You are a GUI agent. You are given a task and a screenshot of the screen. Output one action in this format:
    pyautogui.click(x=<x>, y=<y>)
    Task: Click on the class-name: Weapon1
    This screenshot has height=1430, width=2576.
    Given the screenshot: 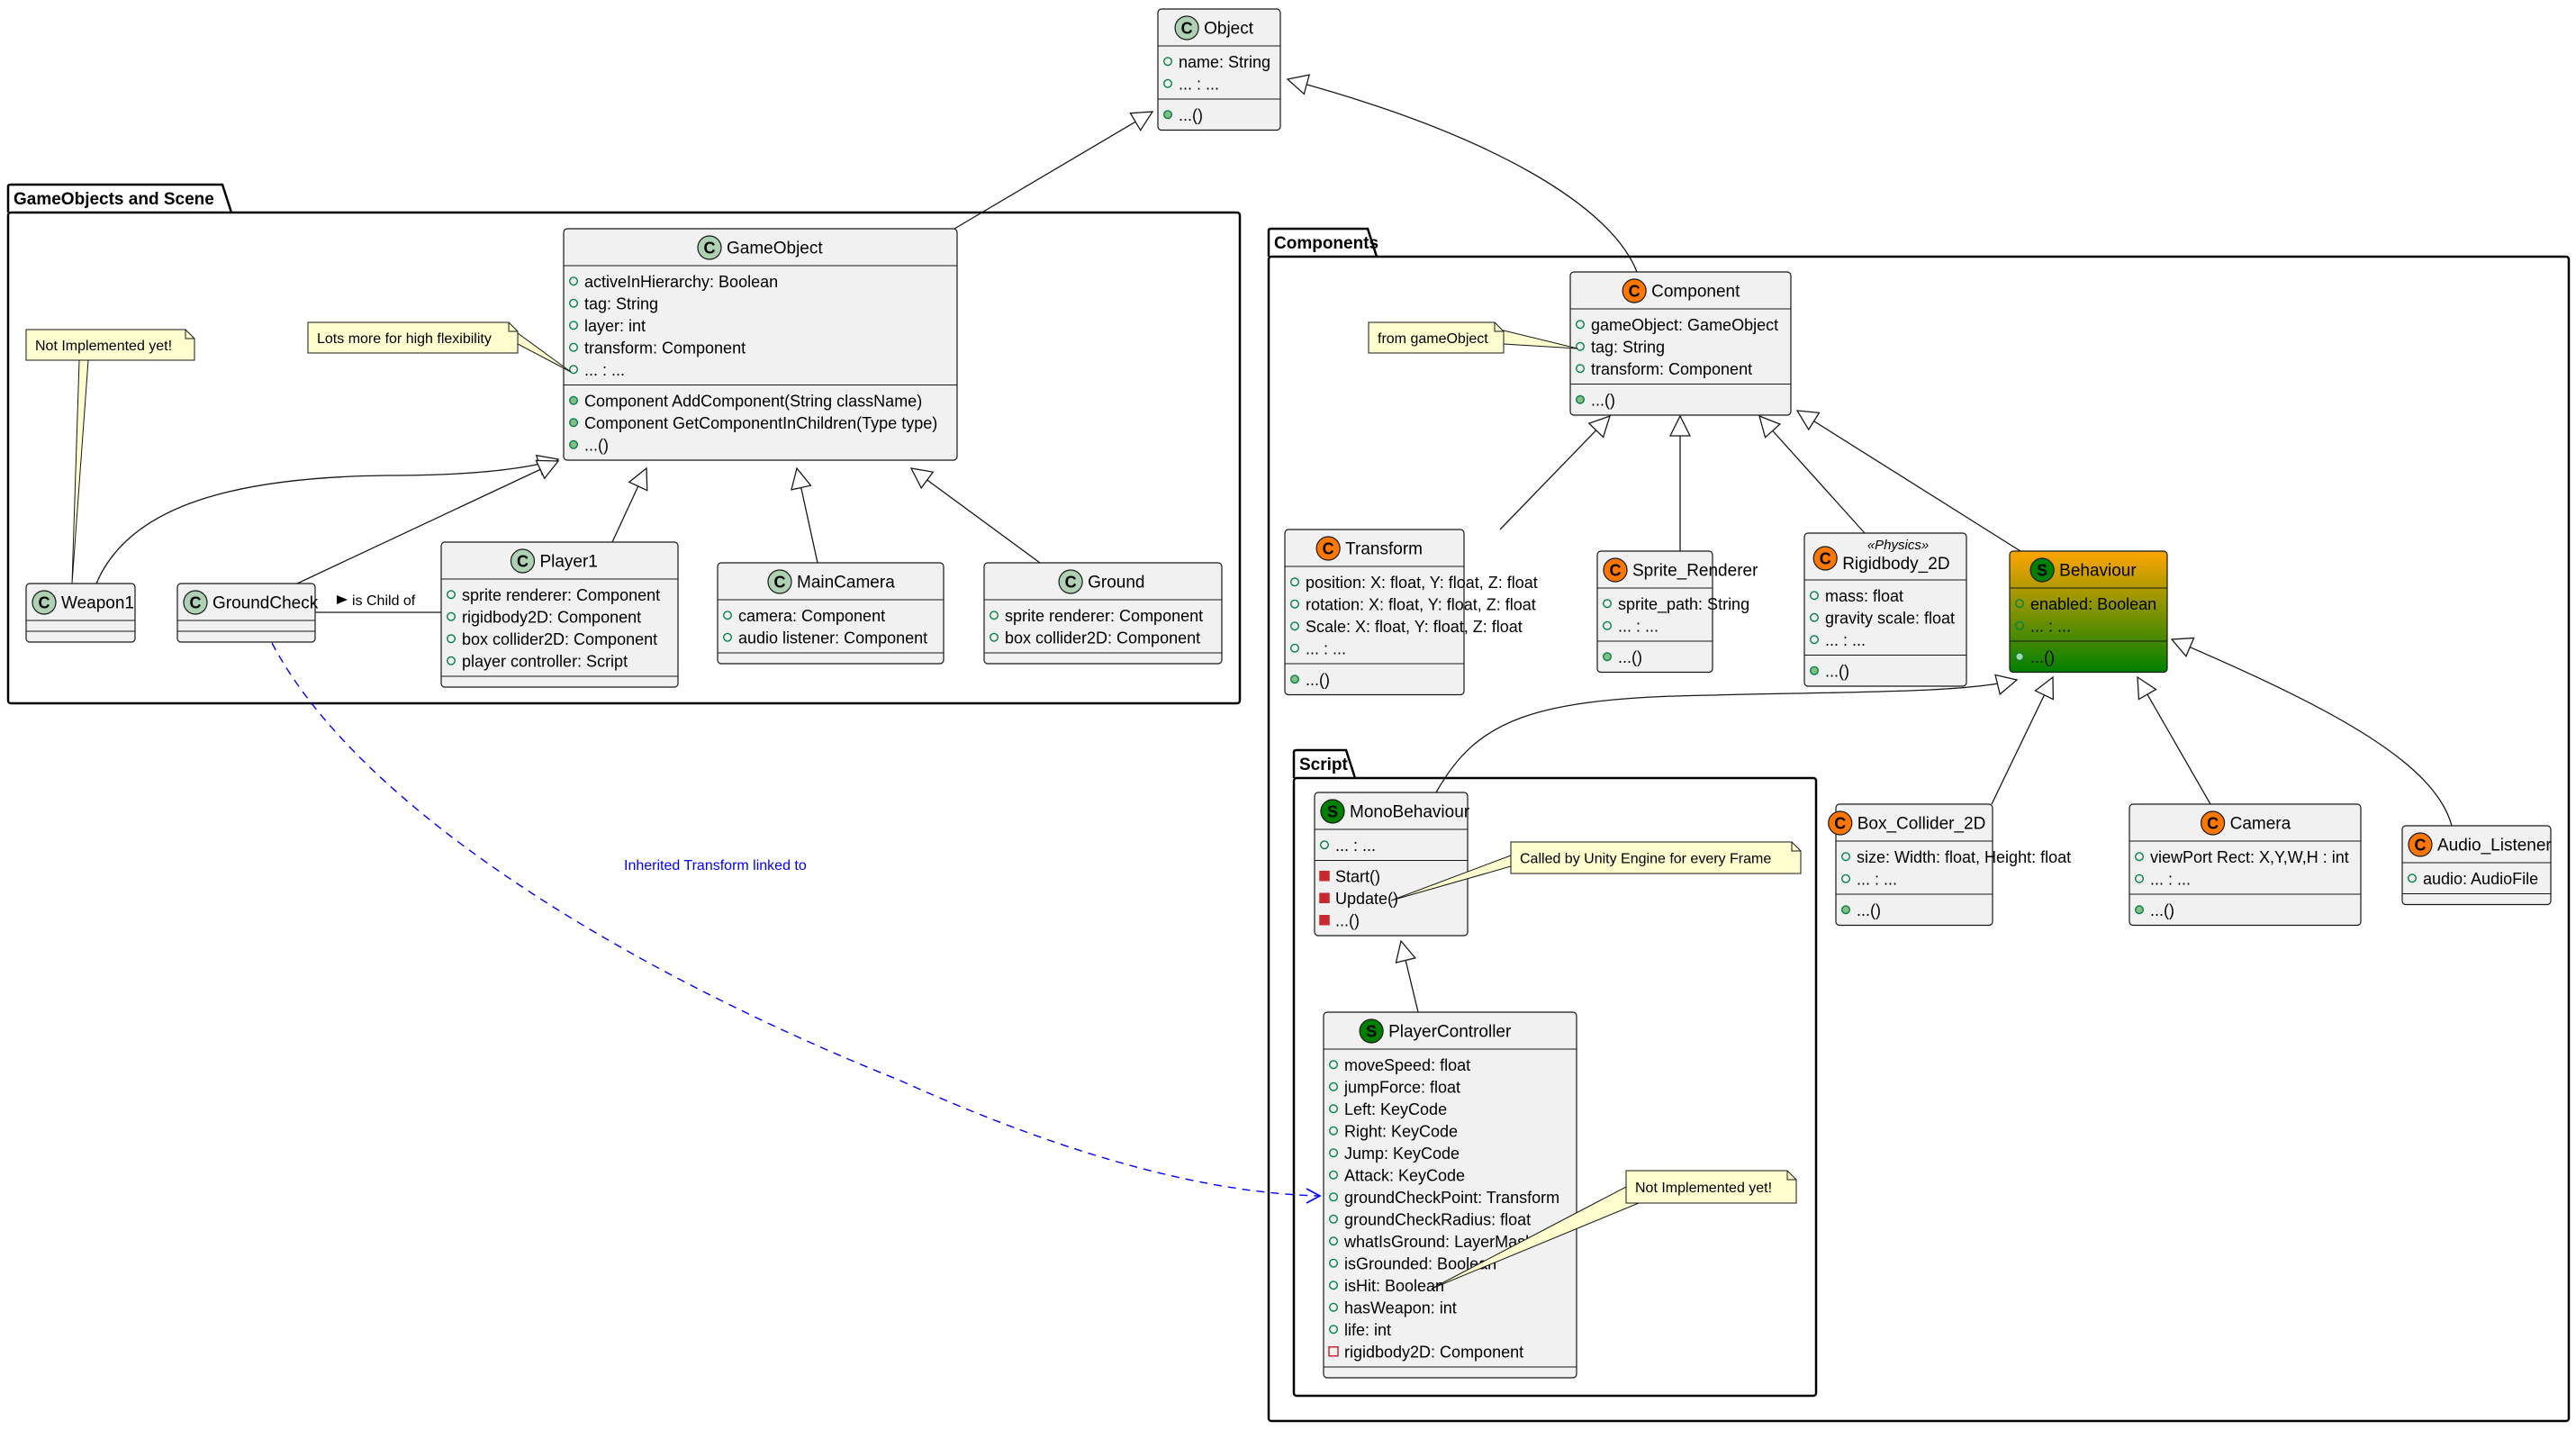 What is the action you would take?
    pyautogui.click(x=97, y=603)
    